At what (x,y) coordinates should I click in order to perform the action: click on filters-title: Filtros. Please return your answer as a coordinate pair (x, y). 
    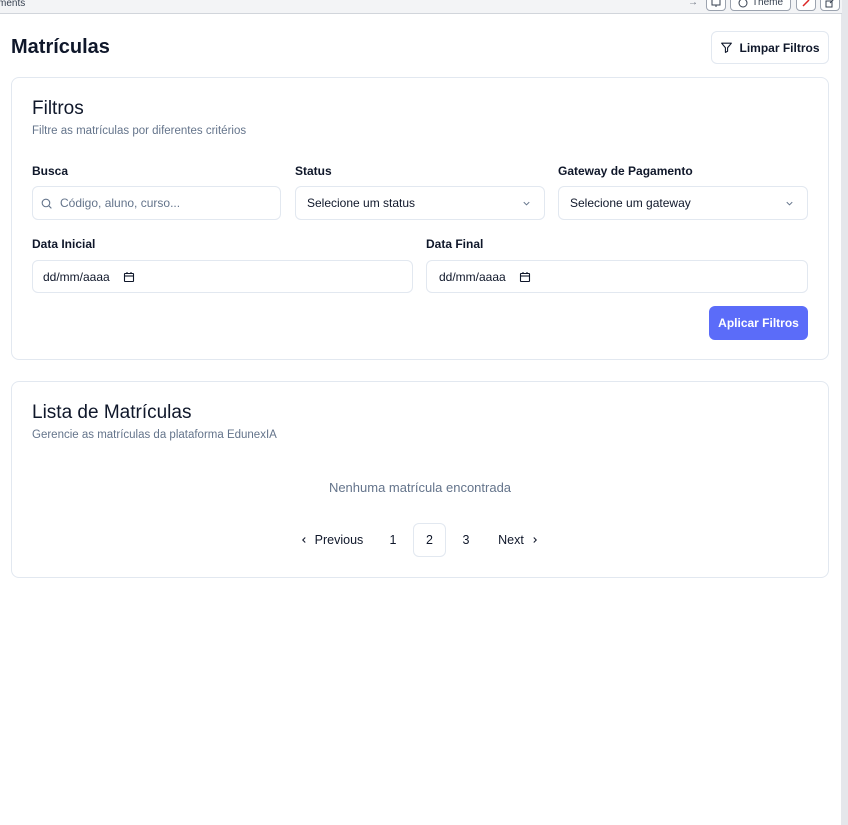
    Looking at the image, I should click on (58, 108).